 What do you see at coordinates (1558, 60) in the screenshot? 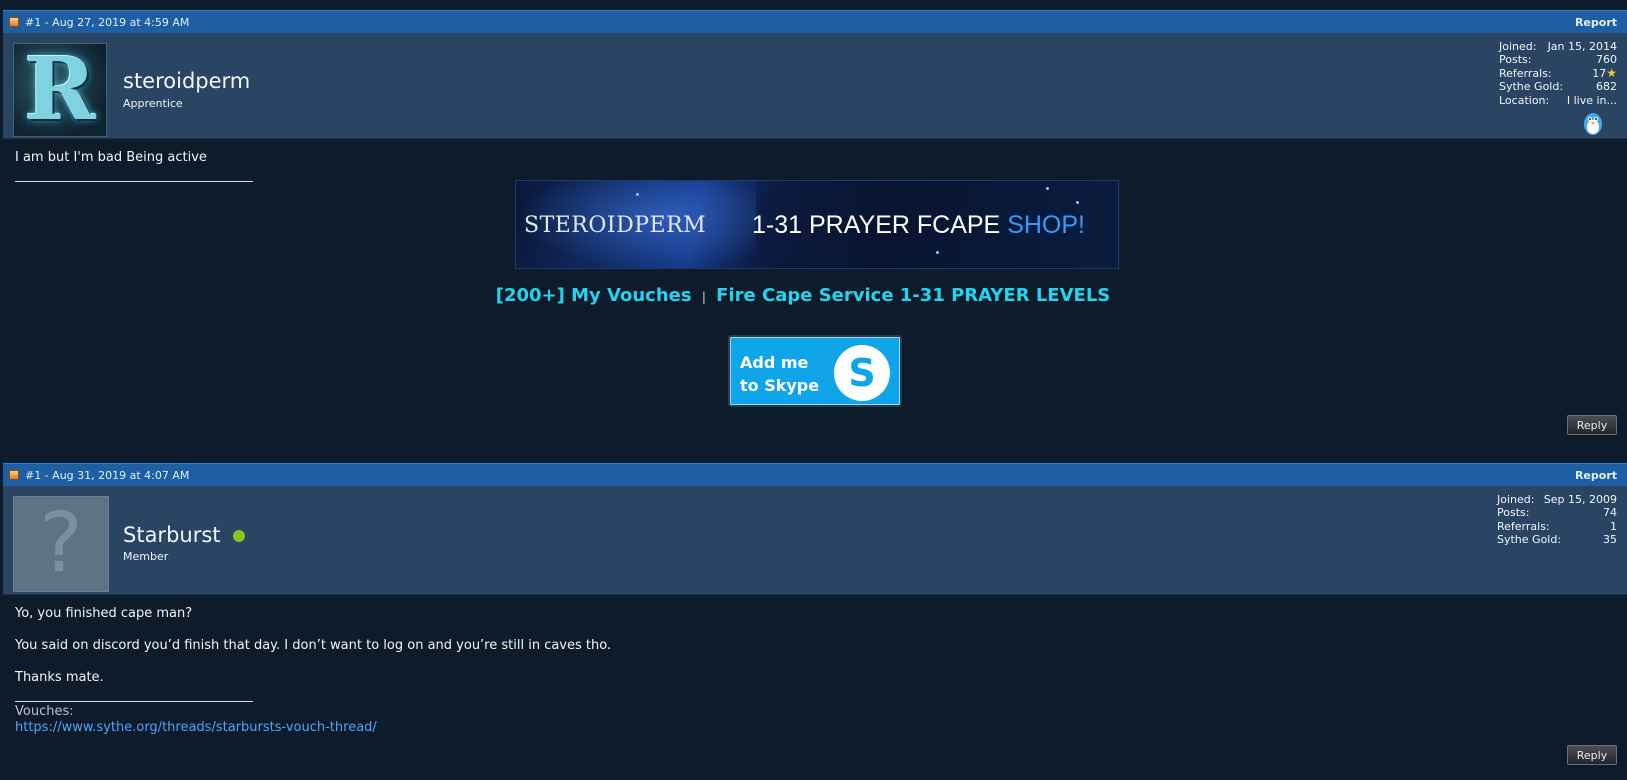
I see `stat-posts: Posts: 760` at bounding box center [1558, 60].